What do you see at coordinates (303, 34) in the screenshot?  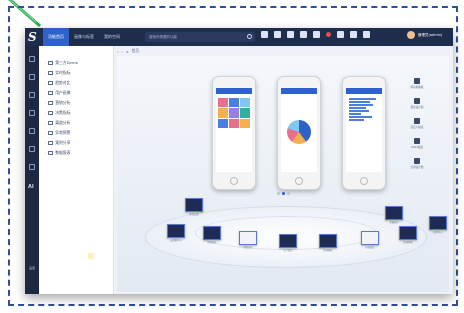 I see `lock-icon` at bounding box center [303, 34].